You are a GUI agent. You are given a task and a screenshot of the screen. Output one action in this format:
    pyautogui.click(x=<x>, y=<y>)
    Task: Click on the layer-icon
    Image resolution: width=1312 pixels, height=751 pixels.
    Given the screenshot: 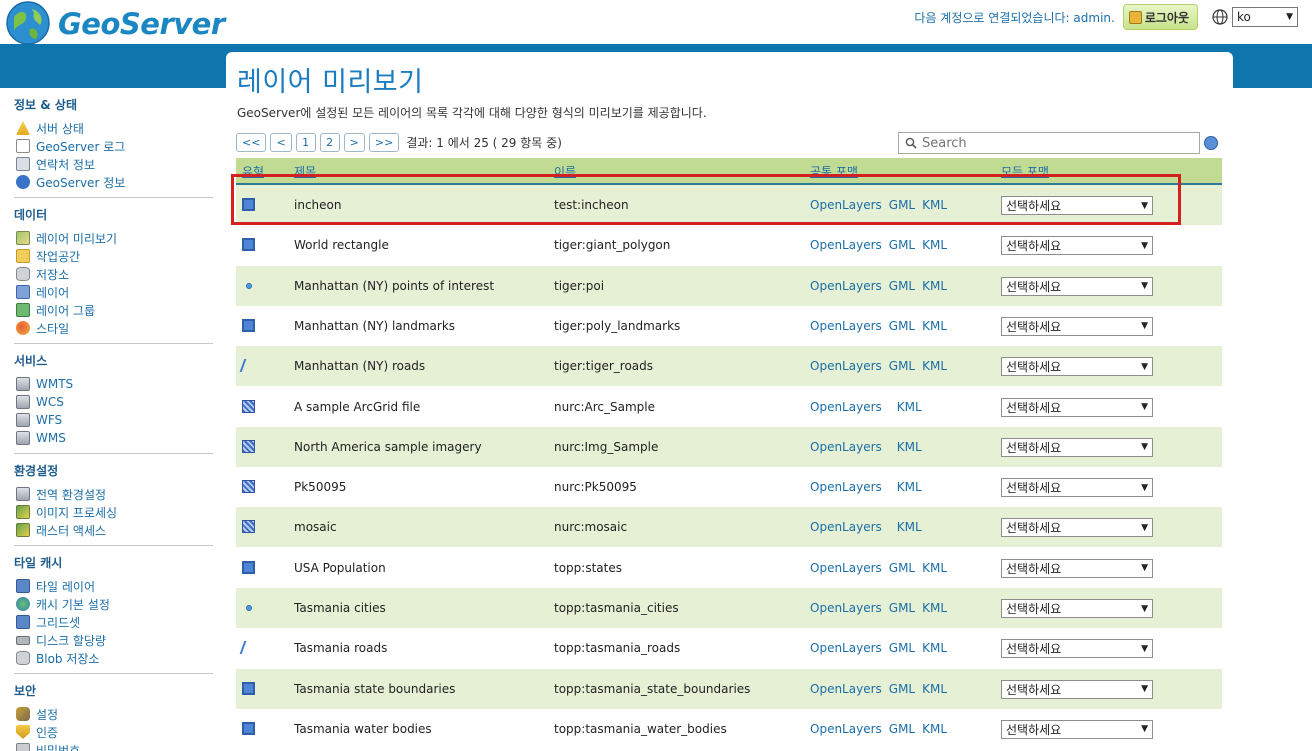 What is the action you would take?
    pyautogui.click(x=23, y=292)
    